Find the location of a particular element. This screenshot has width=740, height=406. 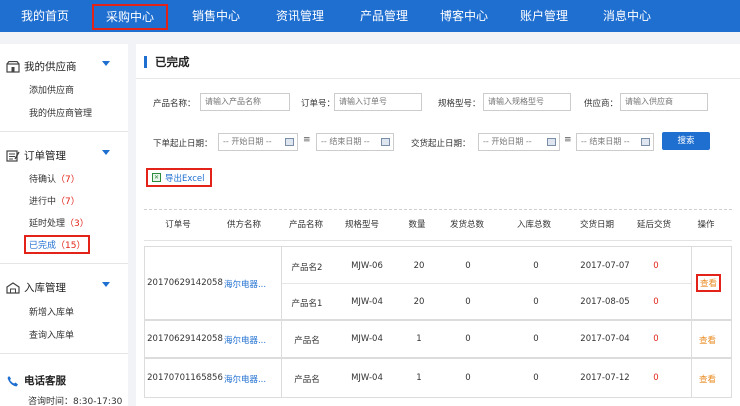

sidebar-group-order-label: 订单管理 is located at coordinates (45, 156).